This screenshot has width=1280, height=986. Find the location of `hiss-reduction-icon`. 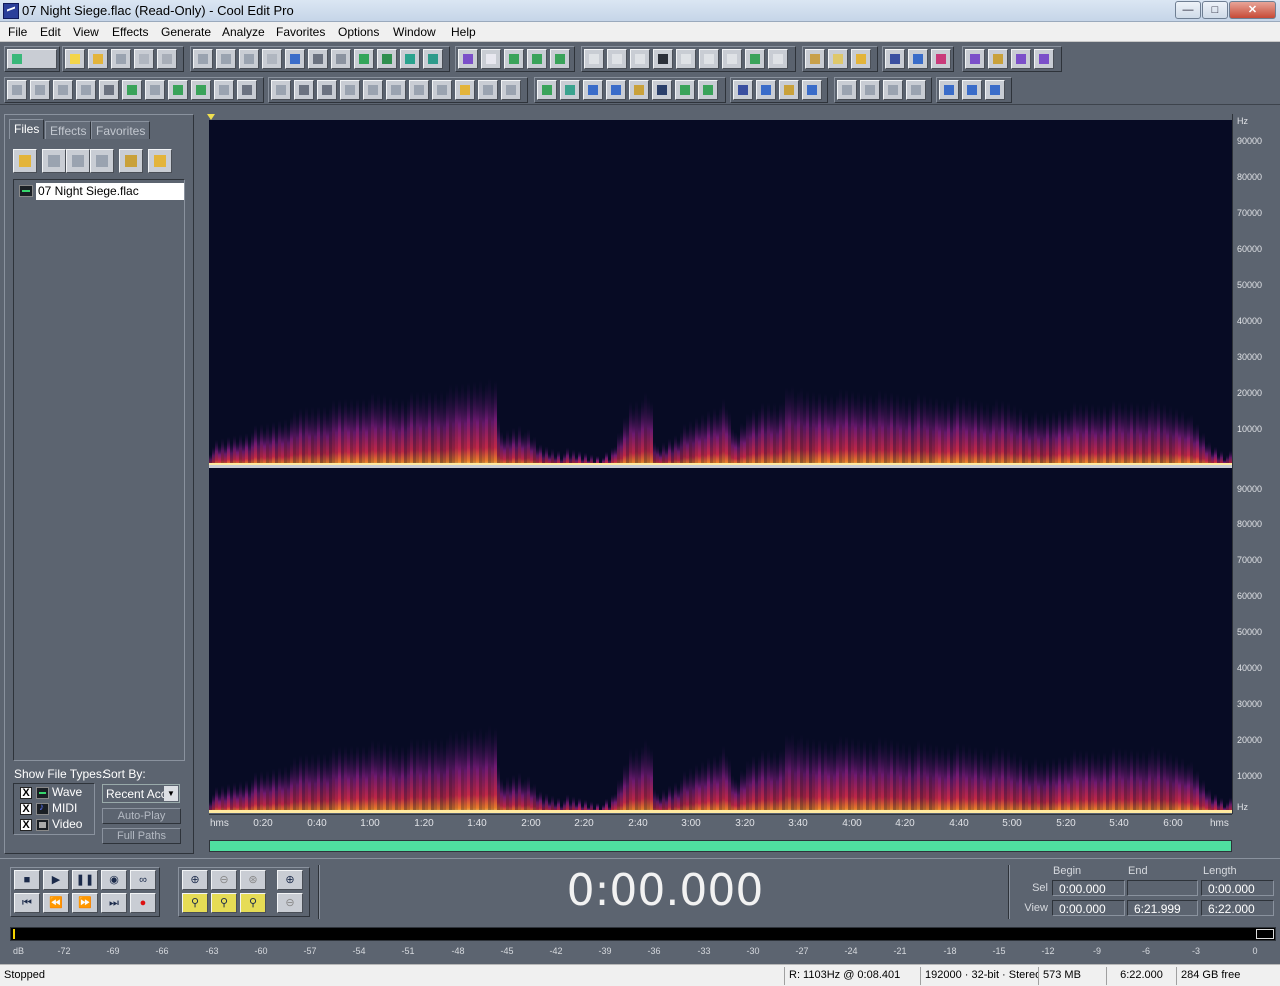

hiss-reduction-icon is located at coordinates (511, 90).